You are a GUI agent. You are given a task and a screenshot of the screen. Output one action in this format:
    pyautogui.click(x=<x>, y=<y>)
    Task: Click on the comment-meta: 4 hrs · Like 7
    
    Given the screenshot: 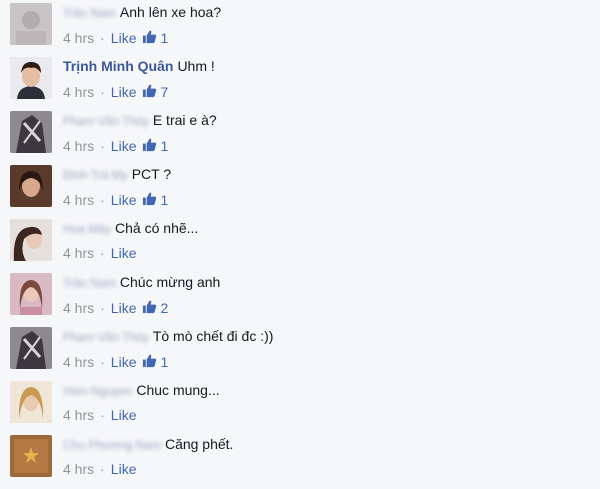 What is the action you would take?
    pyautogui.click(x=115, y=92)
    